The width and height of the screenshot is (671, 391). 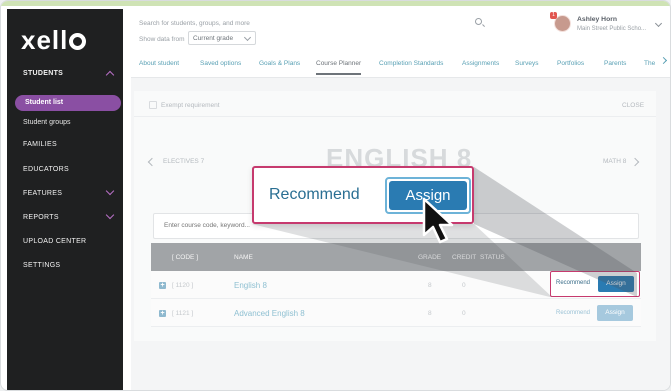 What do you see at coordinates (339, 67) in the screenshot?
I see `tab-course-planner: Course Planner` at bounding box center [339, 67].